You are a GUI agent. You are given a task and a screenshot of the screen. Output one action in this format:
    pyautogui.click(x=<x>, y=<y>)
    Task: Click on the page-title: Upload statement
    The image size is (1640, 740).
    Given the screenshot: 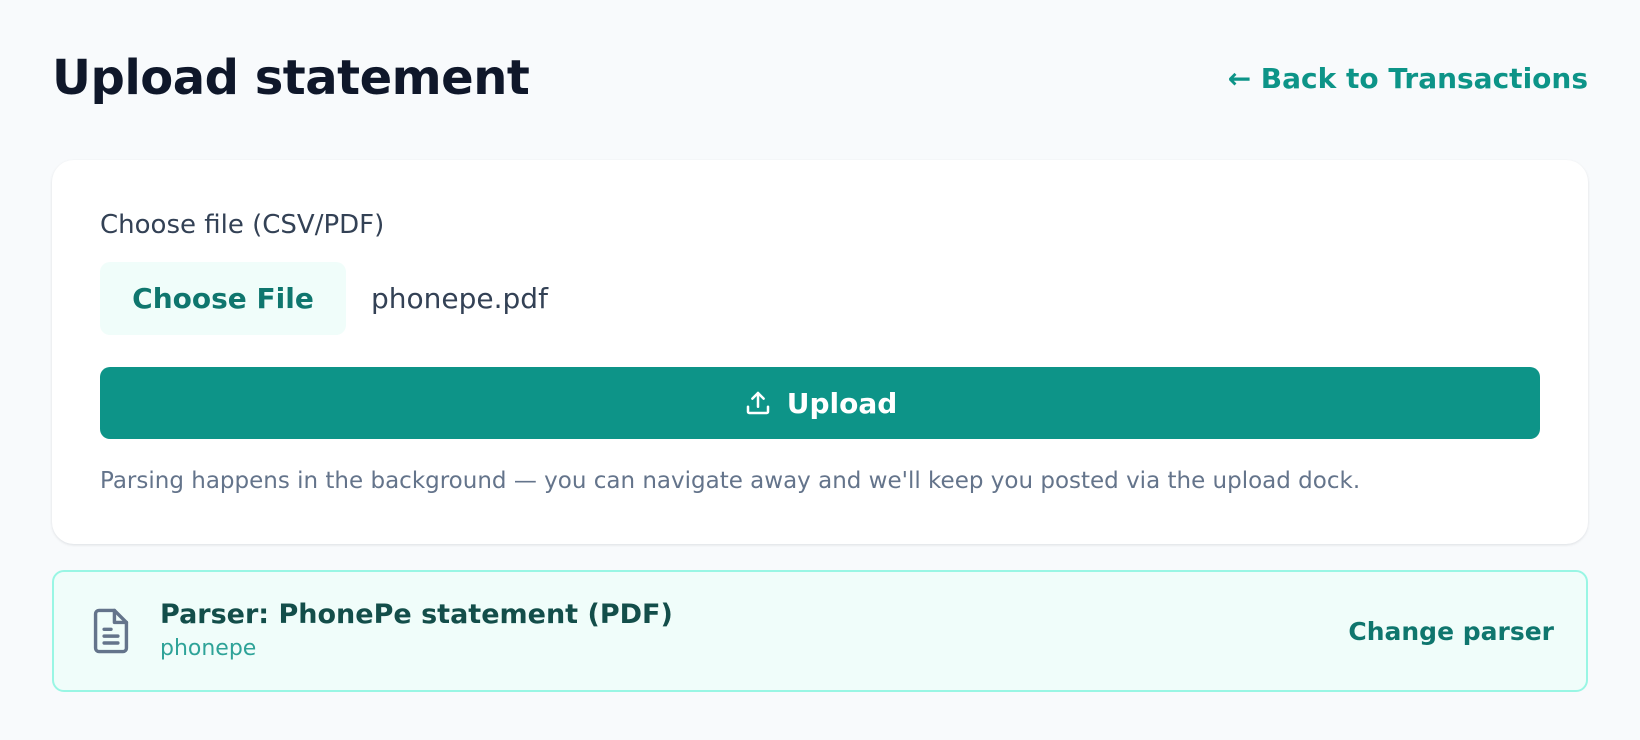 What is the action you would take?
    pyautogui.click(x=291, y=78)
    